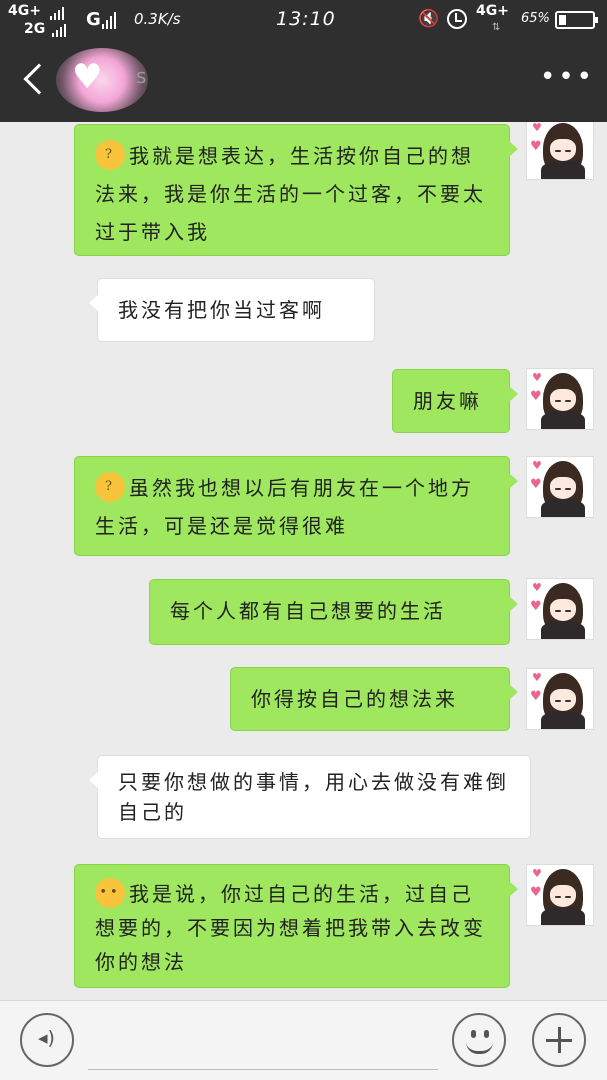 The image size is (607, 1080). Describe the element at coordinates (263, 1069) in the screenshot. I see `message-input` at that location.